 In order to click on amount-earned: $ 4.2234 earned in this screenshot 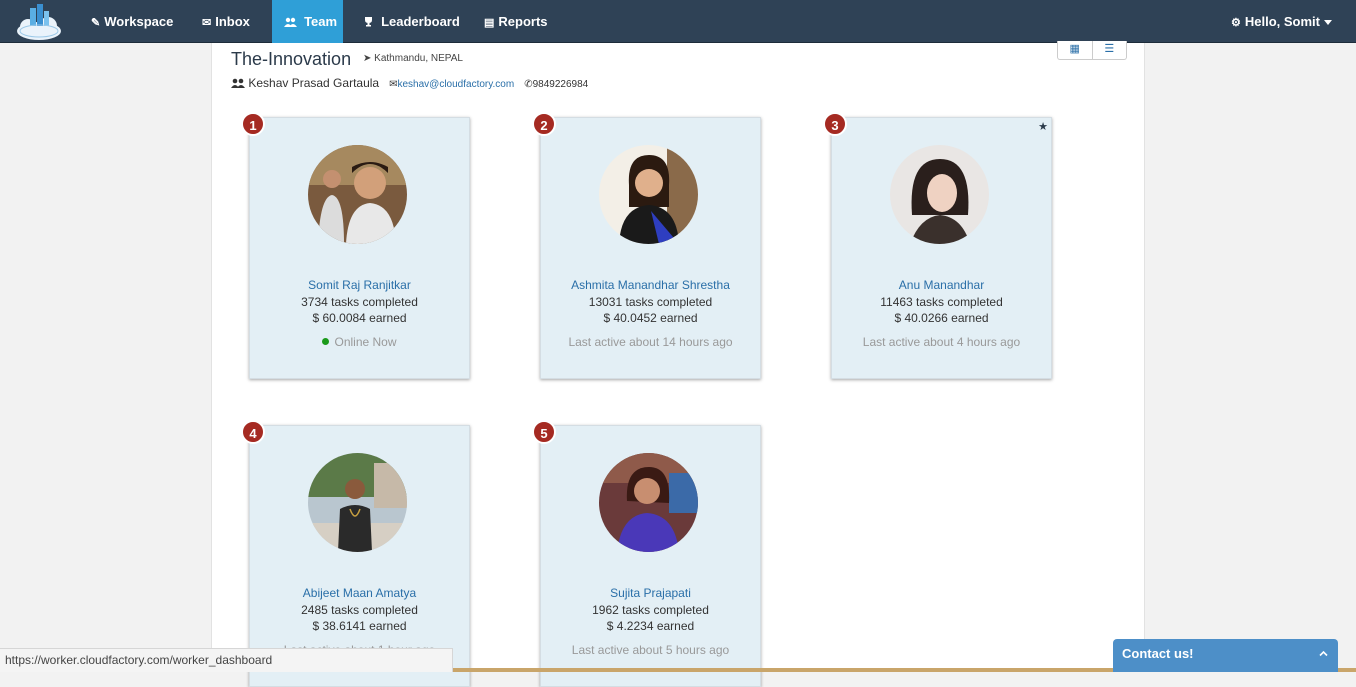, I will do `click(650, 626)`.